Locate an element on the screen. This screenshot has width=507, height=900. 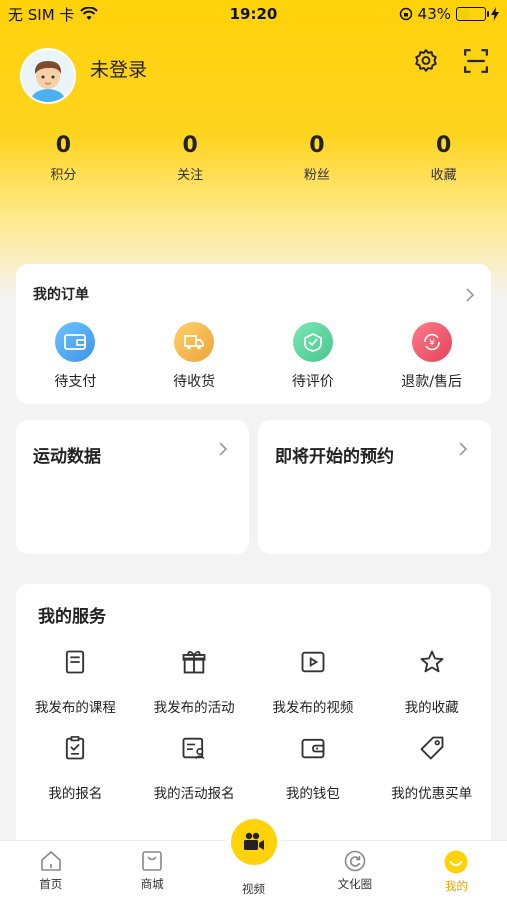
settings-button is located at coordinates (426, 61).